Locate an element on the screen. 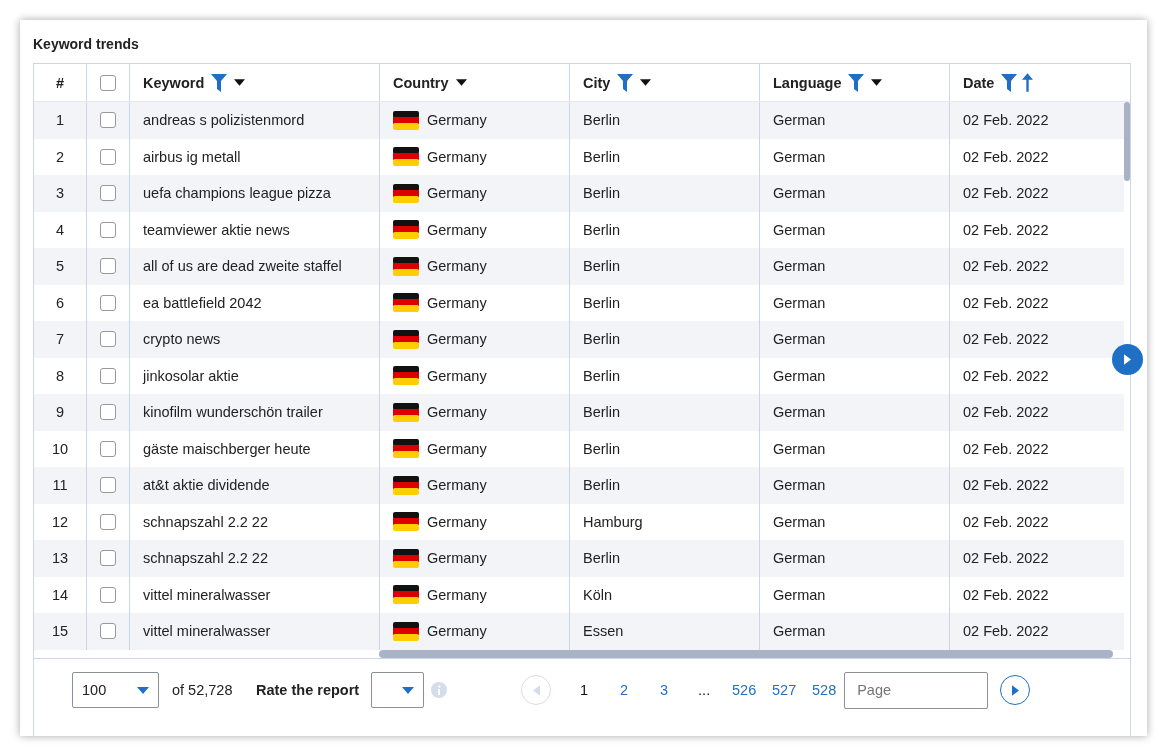 This screenshot has height=756, width=1170. column-header: Country is located at coordinates (421, 82).